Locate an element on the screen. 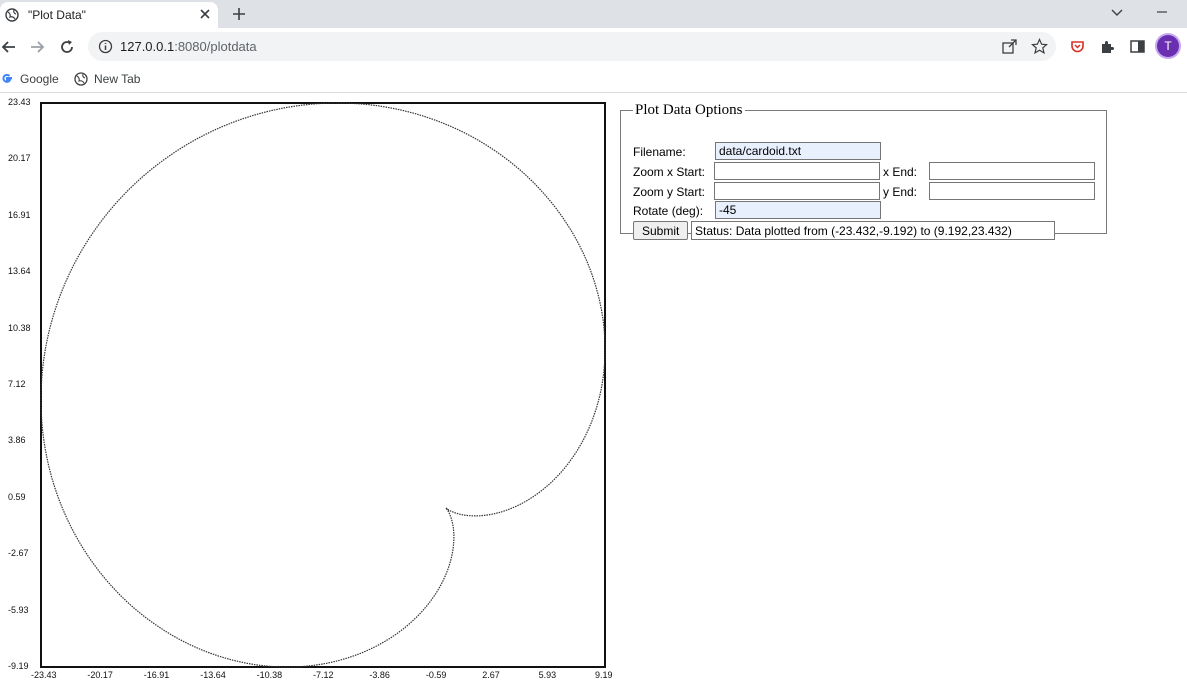 Image resolution: width=1187 pixels, height=685 pixels. url-text: 127.0.0.1:8080/plotdata is located at coordinates (188, 46).